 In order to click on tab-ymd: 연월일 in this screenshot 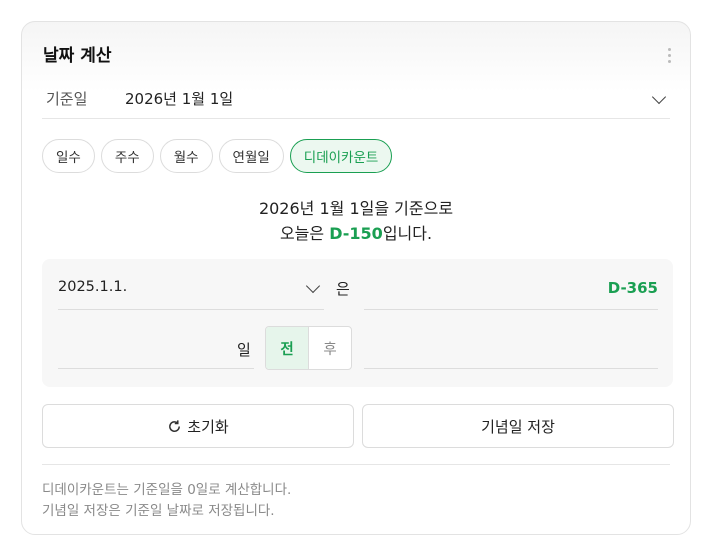, I will do `click(251, 156)`.